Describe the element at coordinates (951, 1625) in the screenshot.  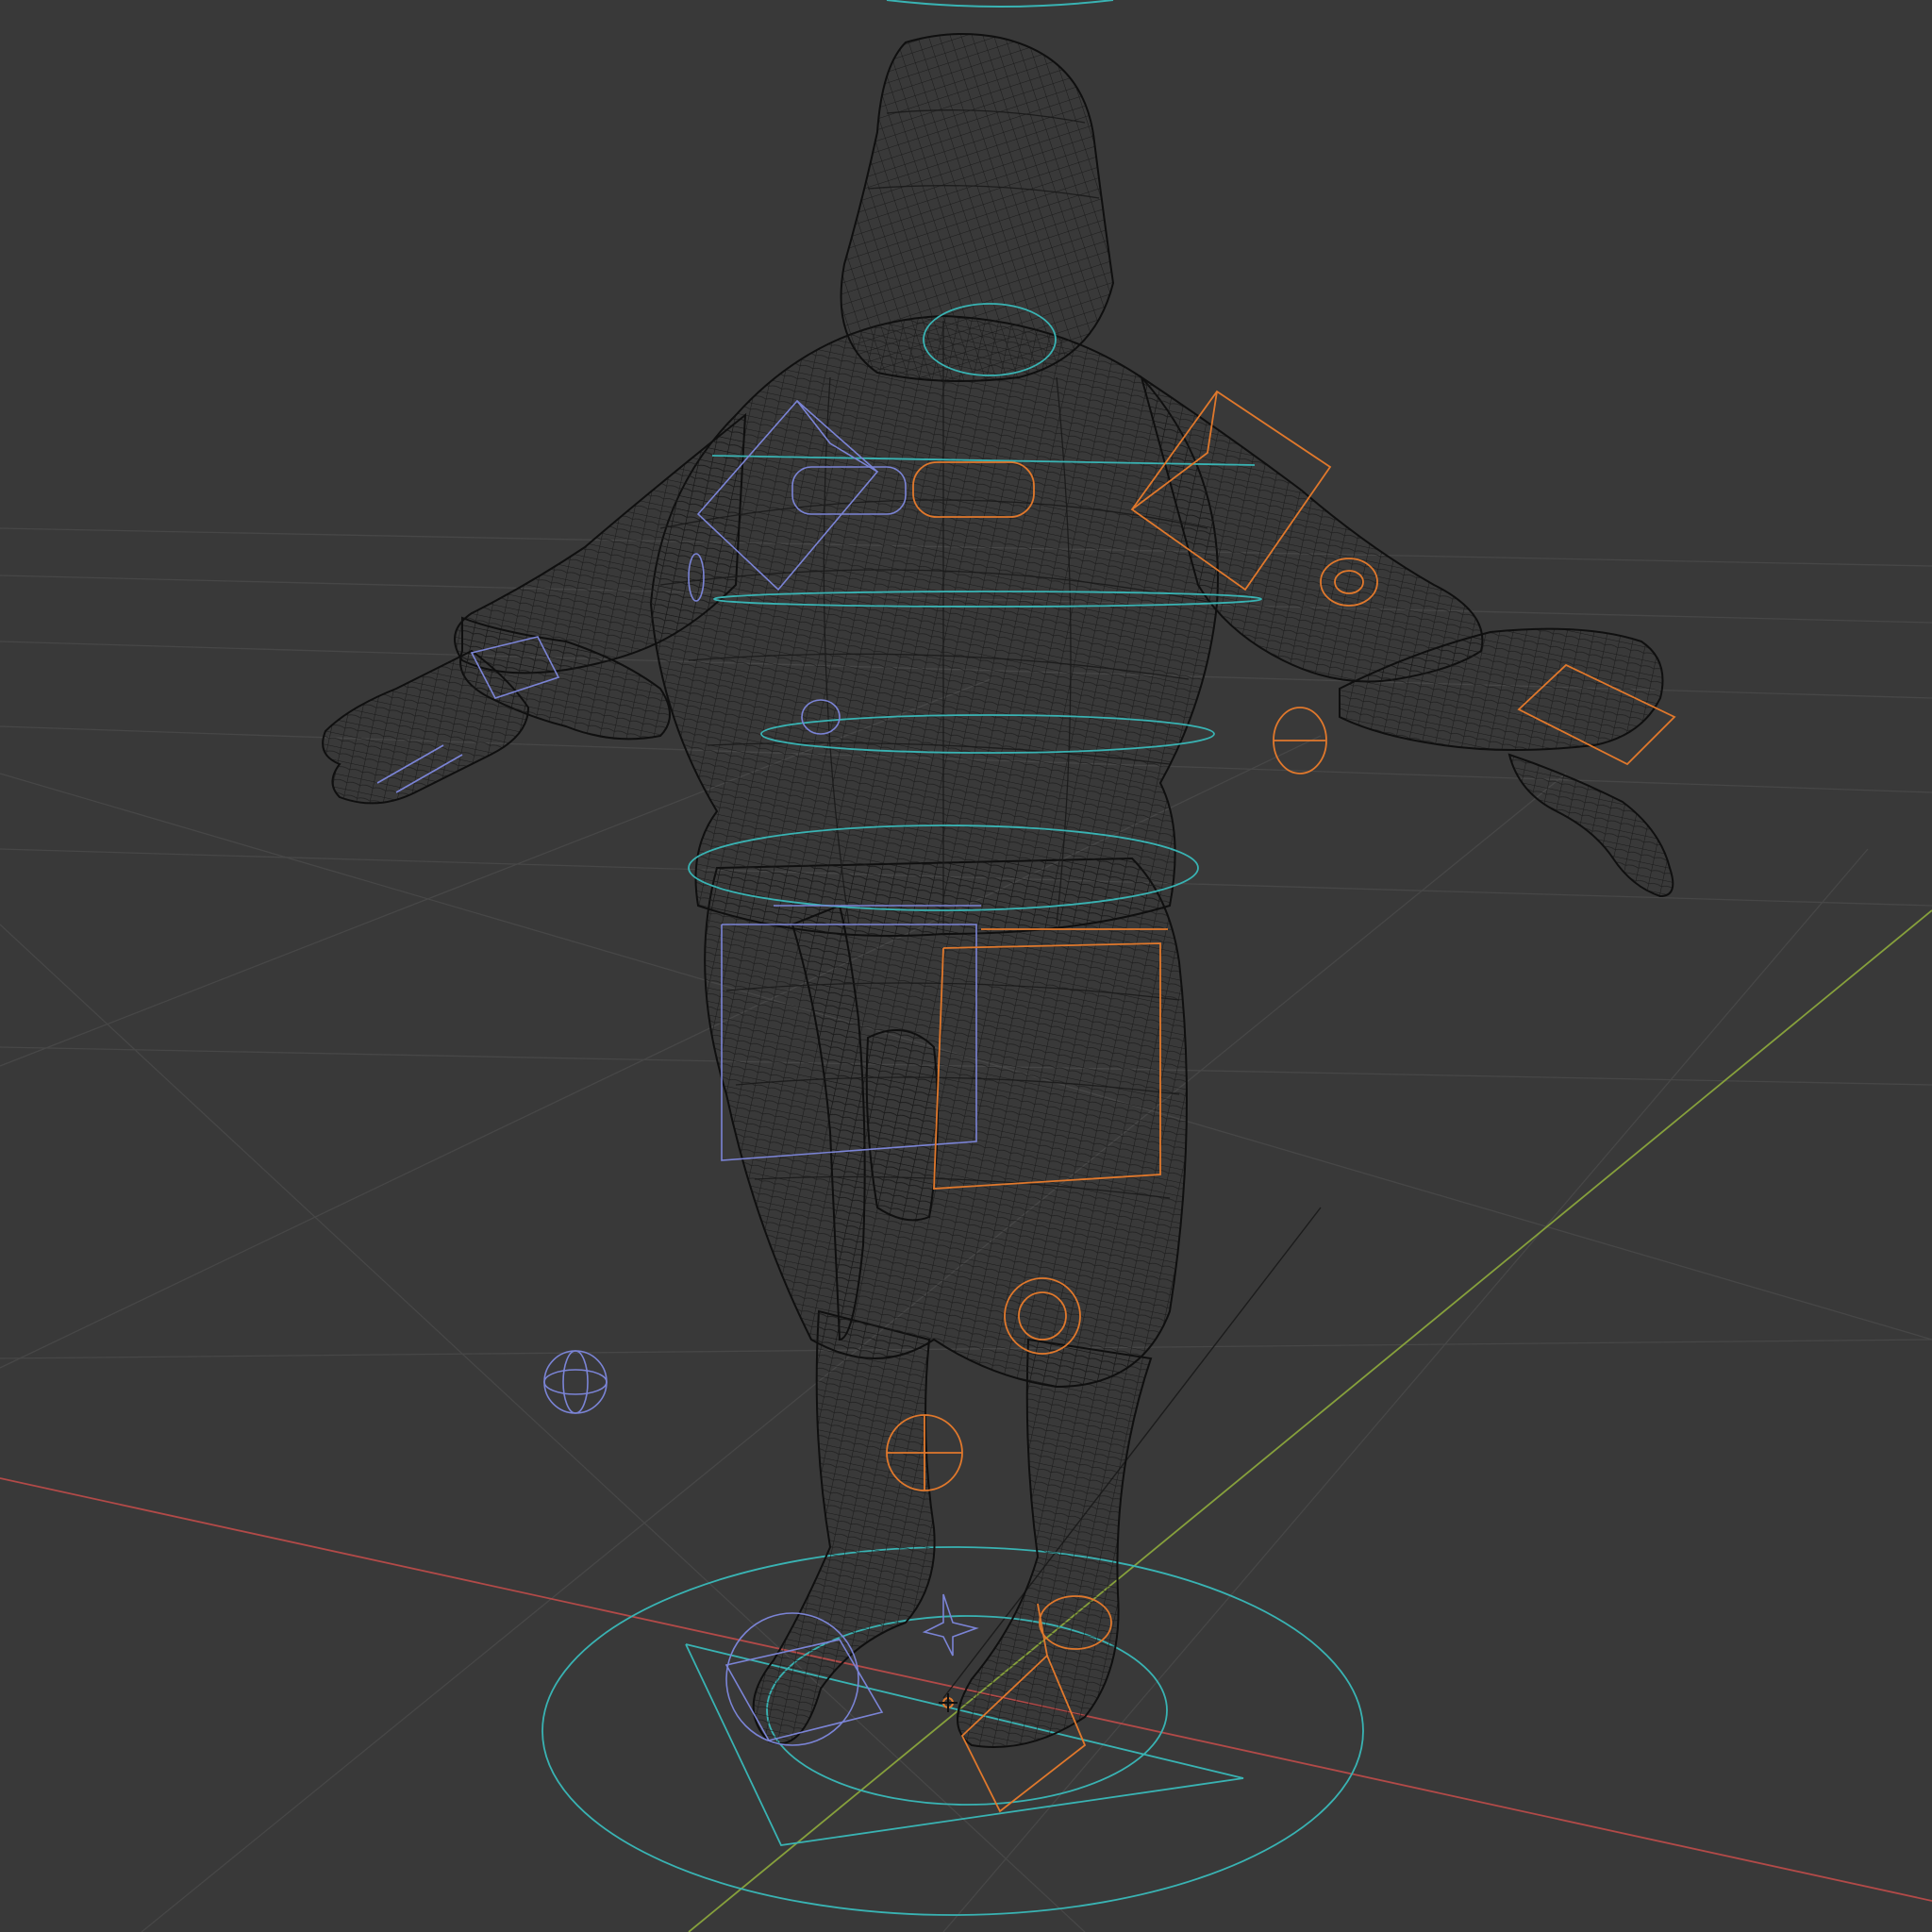
I see `left-foot-pivot` at that location.